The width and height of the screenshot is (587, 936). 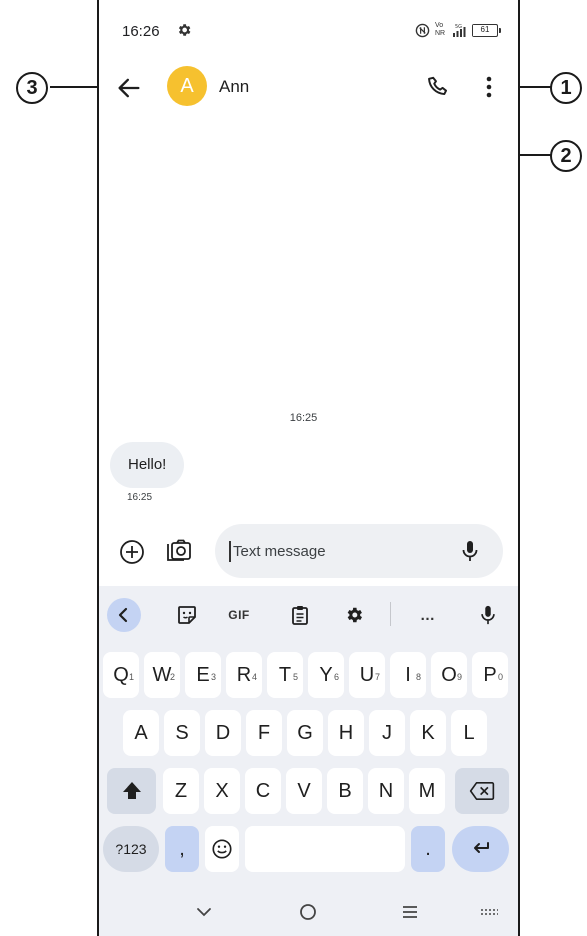 I want to click on key-hint: 9, so click(x=459, y=677).